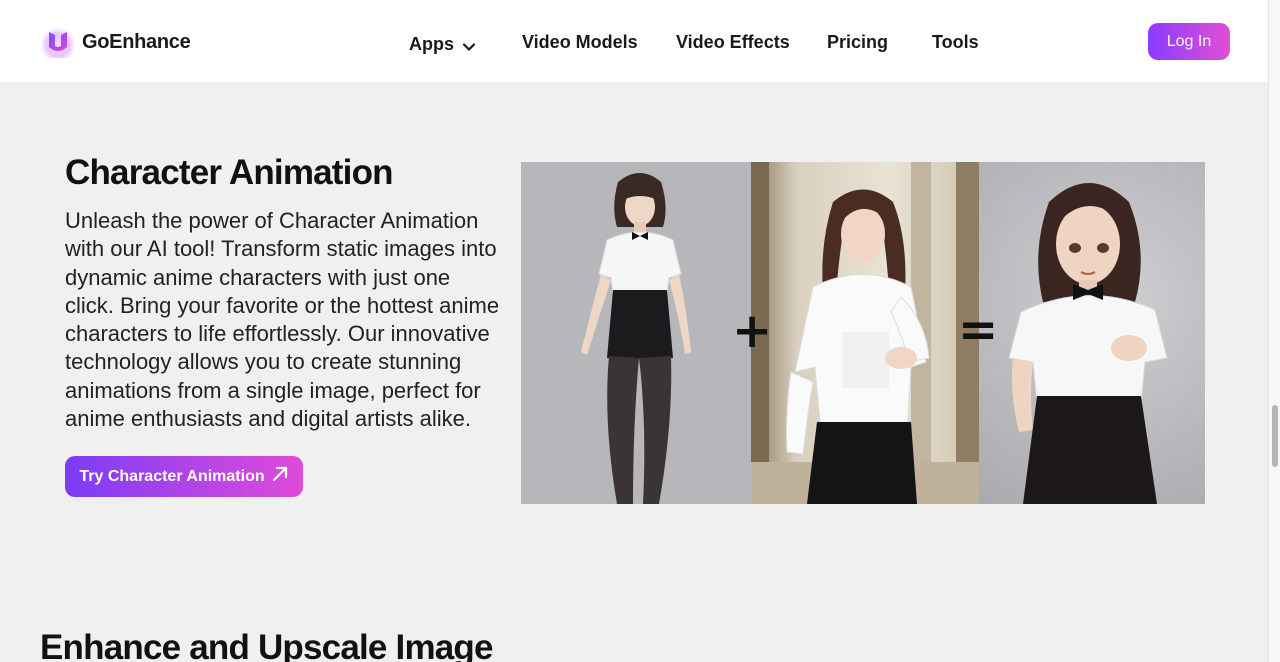  I want to click on next-section-title: Enhance and Upscale Image, so click(266, 645).